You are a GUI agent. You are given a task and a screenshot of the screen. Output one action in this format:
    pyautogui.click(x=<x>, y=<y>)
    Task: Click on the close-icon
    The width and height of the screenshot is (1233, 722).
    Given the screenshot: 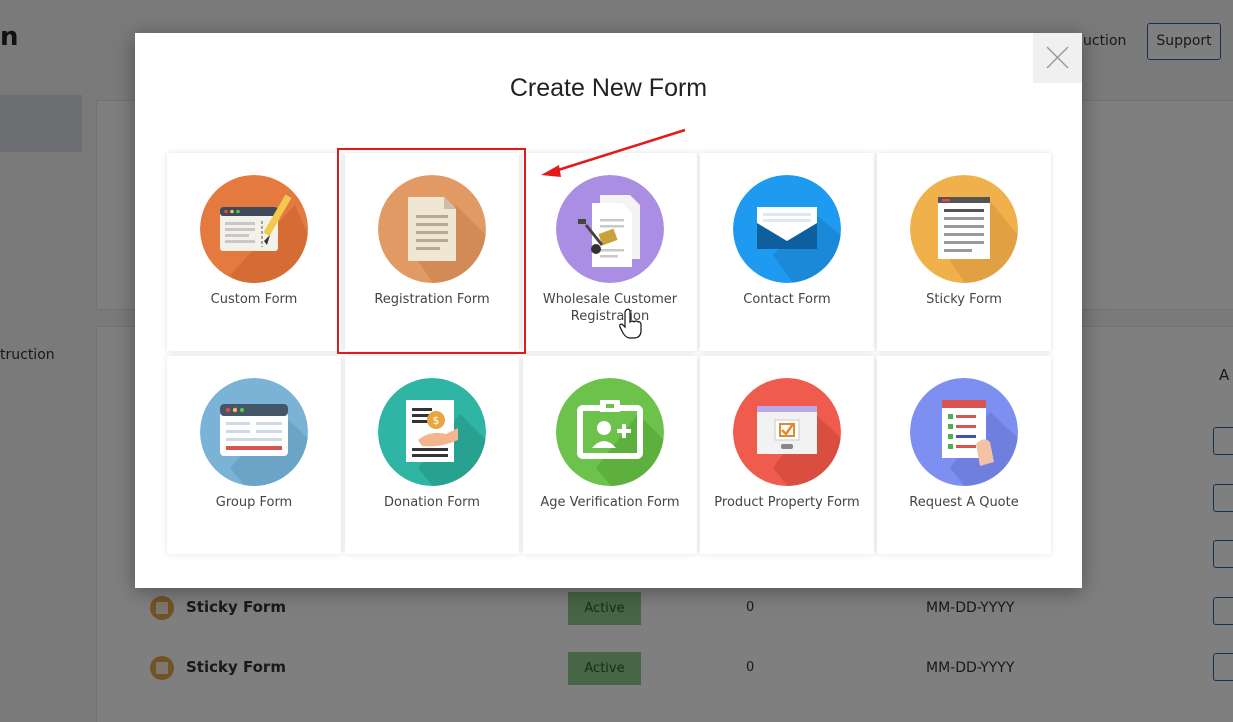 What is the action you would take?
    pyautogui.click(x=1057, y=57)
    